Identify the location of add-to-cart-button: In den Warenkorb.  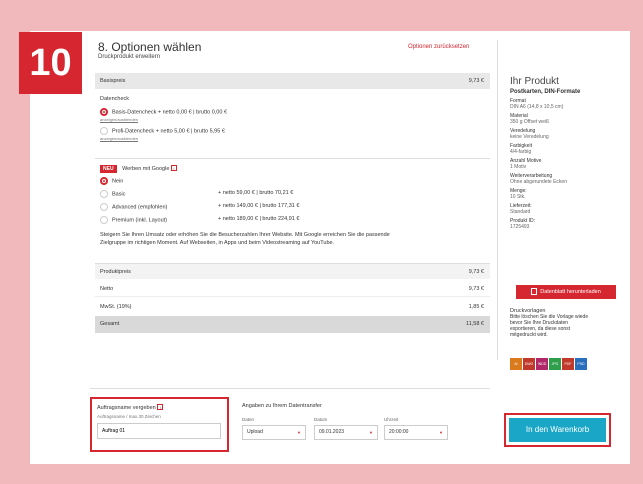
(557, 430).